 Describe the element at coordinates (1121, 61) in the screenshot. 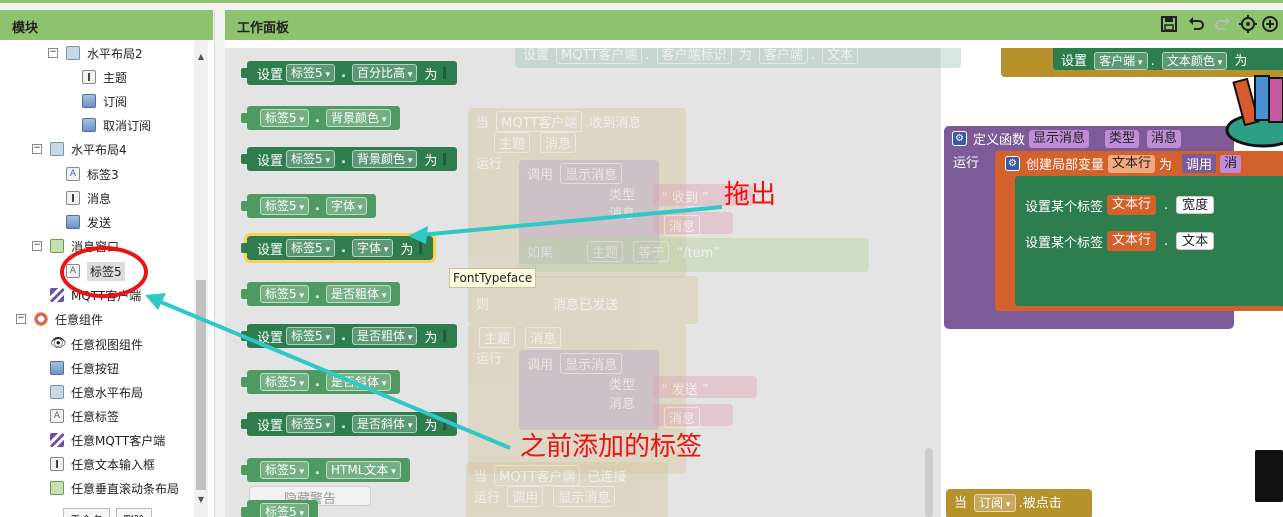

I see `component-dropdown: 客户端` at that location.